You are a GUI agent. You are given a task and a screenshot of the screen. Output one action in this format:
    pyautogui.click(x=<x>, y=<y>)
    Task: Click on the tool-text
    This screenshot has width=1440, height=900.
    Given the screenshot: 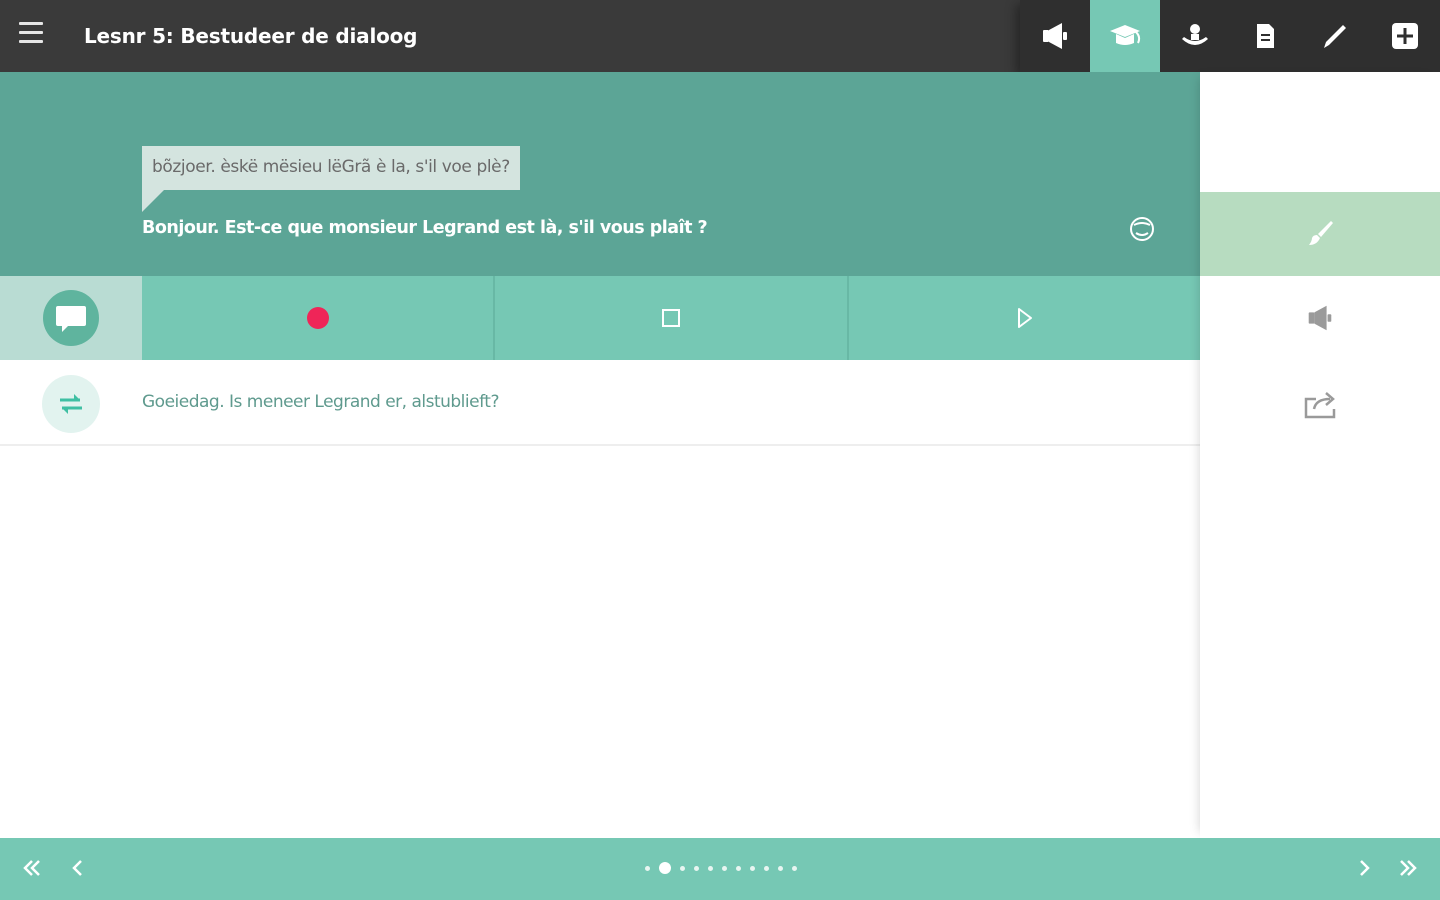 What is the action you would take?
    pyautogui.click(x=1265, y=36)
    